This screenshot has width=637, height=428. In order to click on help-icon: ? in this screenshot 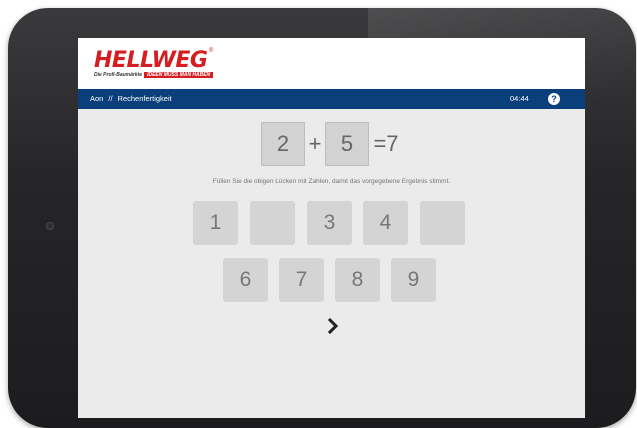, I will do `click(554, 99)`.